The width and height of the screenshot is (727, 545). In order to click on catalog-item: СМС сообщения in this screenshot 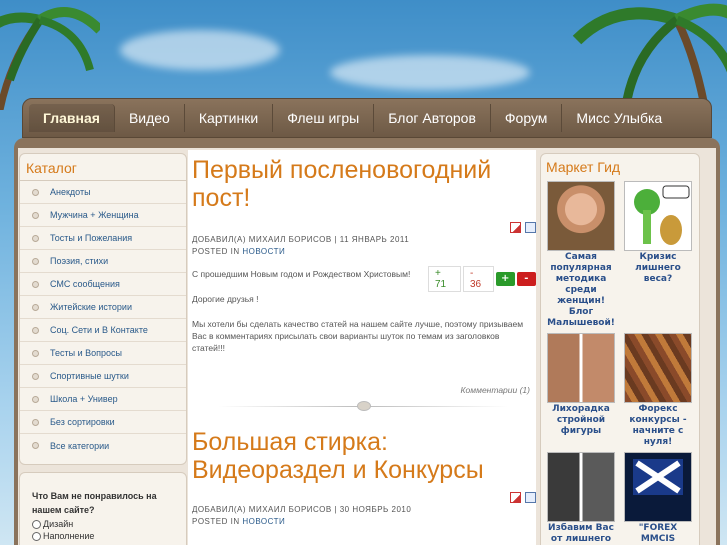, I will do `click(103, 284)`.